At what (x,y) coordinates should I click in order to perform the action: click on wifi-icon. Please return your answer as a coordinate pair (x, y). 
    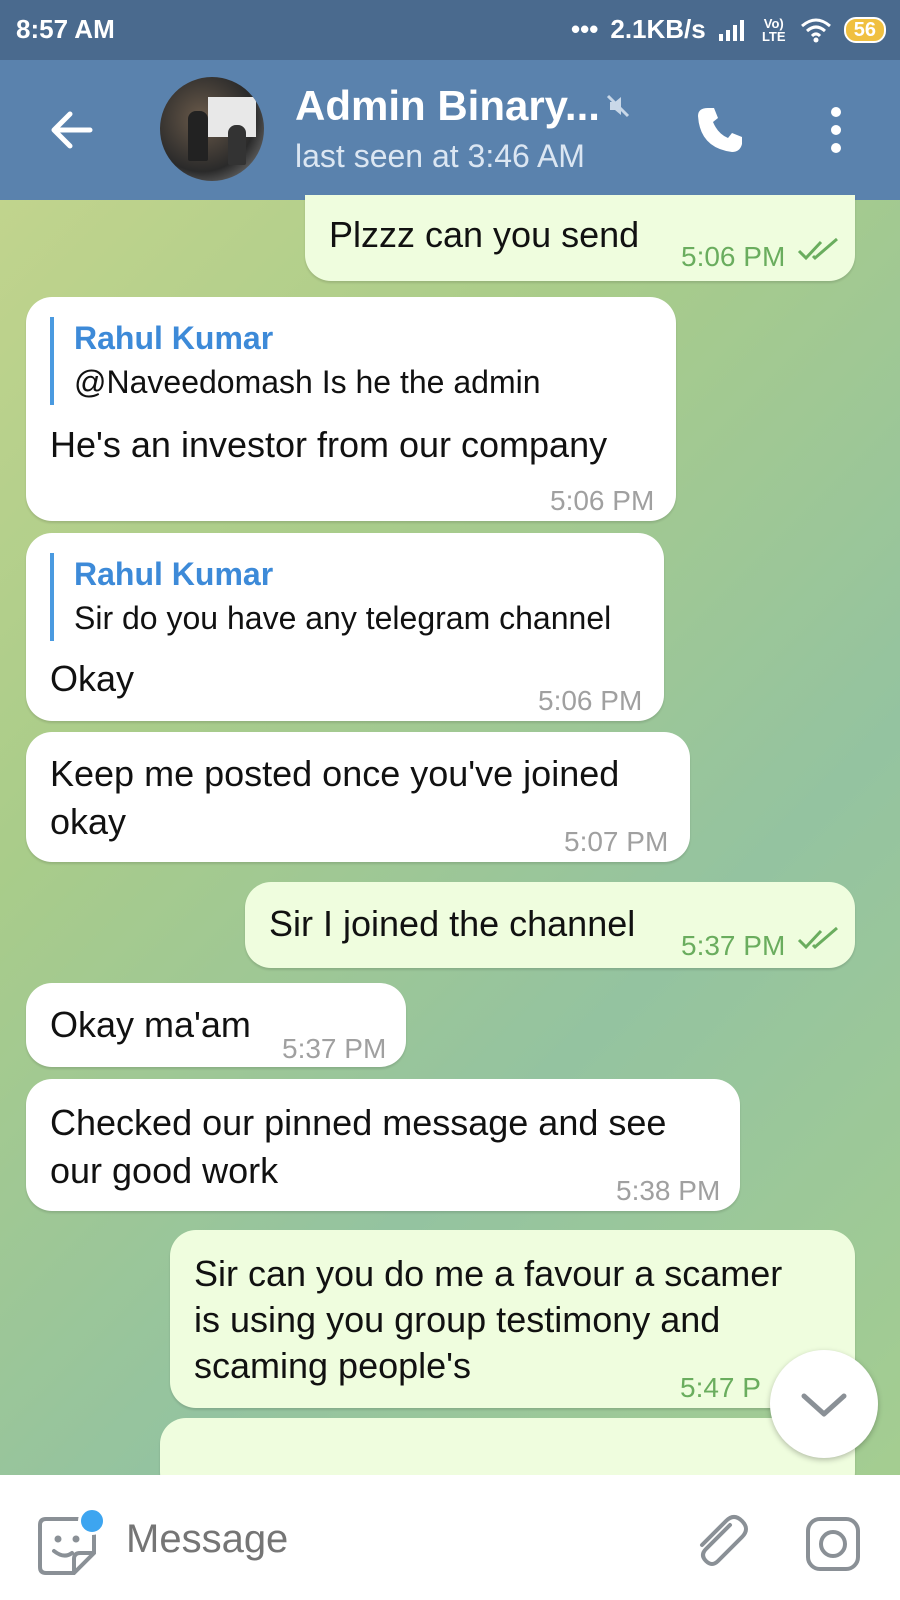
    Looking at the image, I should click on (815, 30).